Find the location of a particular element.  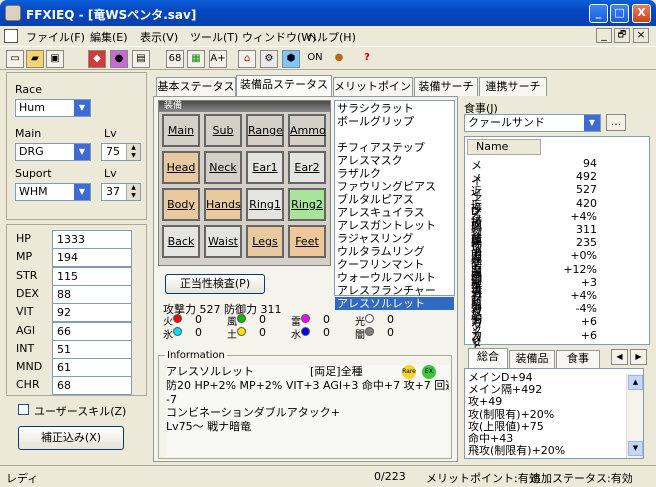

maximize-button: □ is located at coordinates (619, 13).